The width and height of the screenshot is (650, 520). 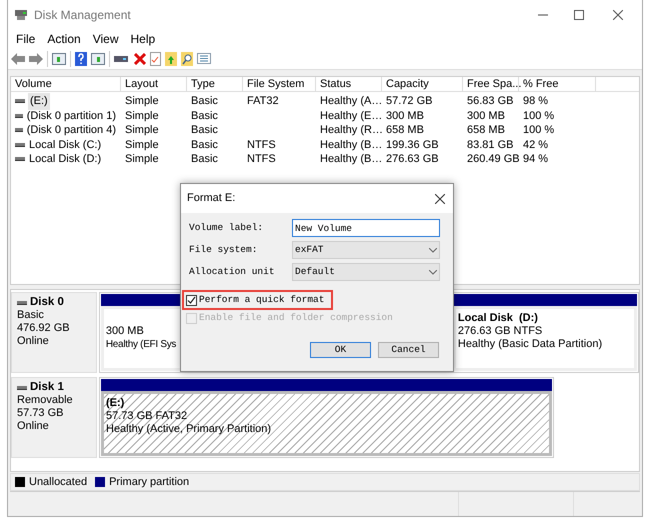 What do you see at coordinates (535, 101) in the screenshot?
I see `table-cell-text: 98 %` at bounding box center [535, 101].